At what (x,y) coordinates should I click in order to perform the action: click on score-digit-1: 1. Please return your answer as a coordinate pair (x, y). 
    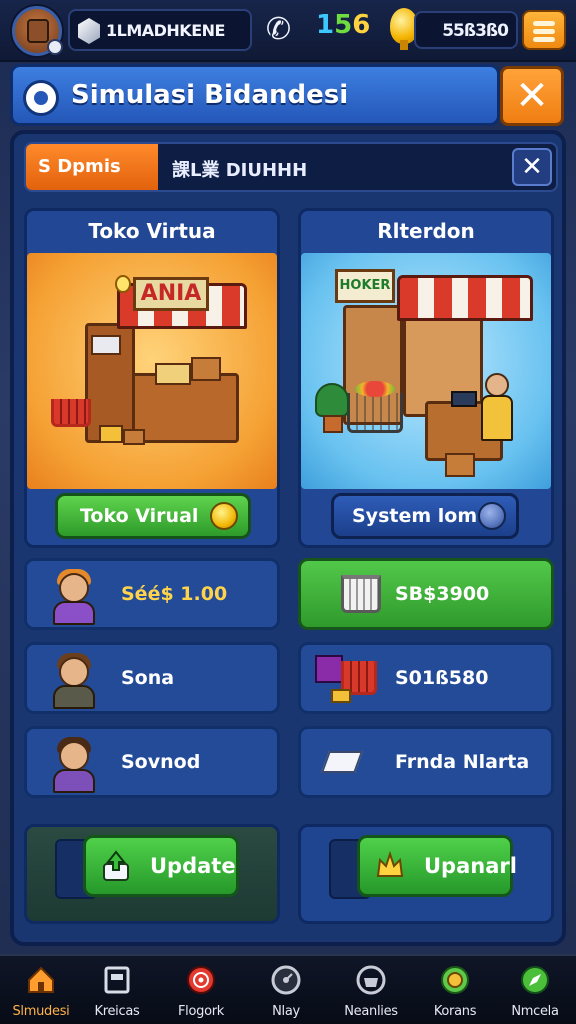
    Looking at the image, I should click on (325, 25).